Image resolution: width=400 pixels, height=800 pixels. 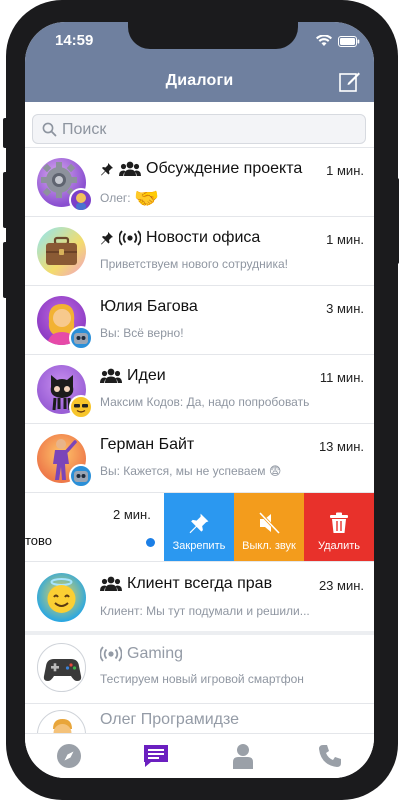 I want to click on delete-button: Удалить, so click(x=339, y=527).